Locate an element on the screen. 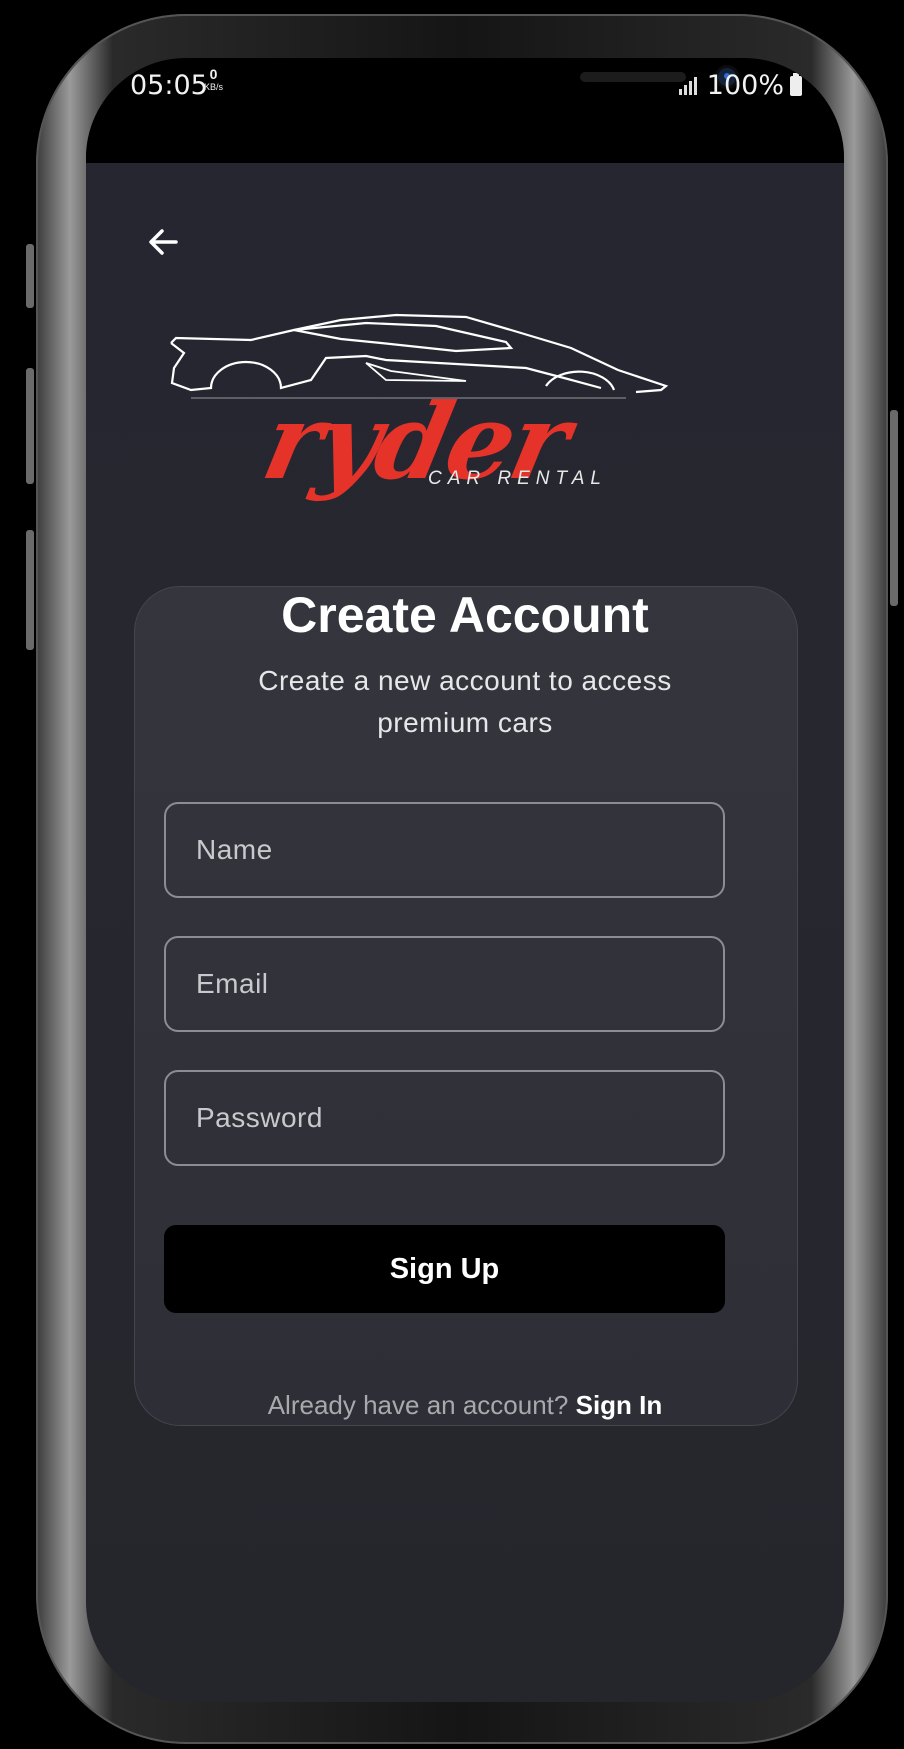 Image resolution: width=904 pixels, height=1749 pixels. status-time: 05:05 is located at coordinates (169, 85).